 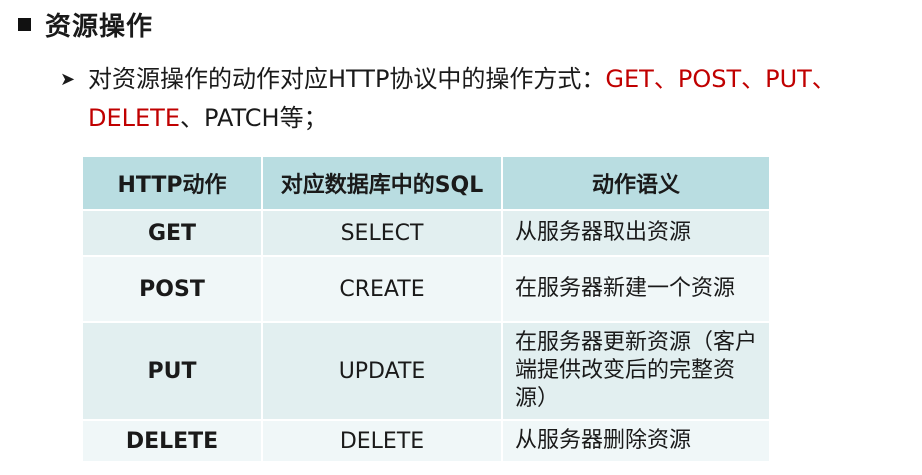 I want to click on cell-meaning: 在服务器新建一个资源, so click(x=636, y=289).